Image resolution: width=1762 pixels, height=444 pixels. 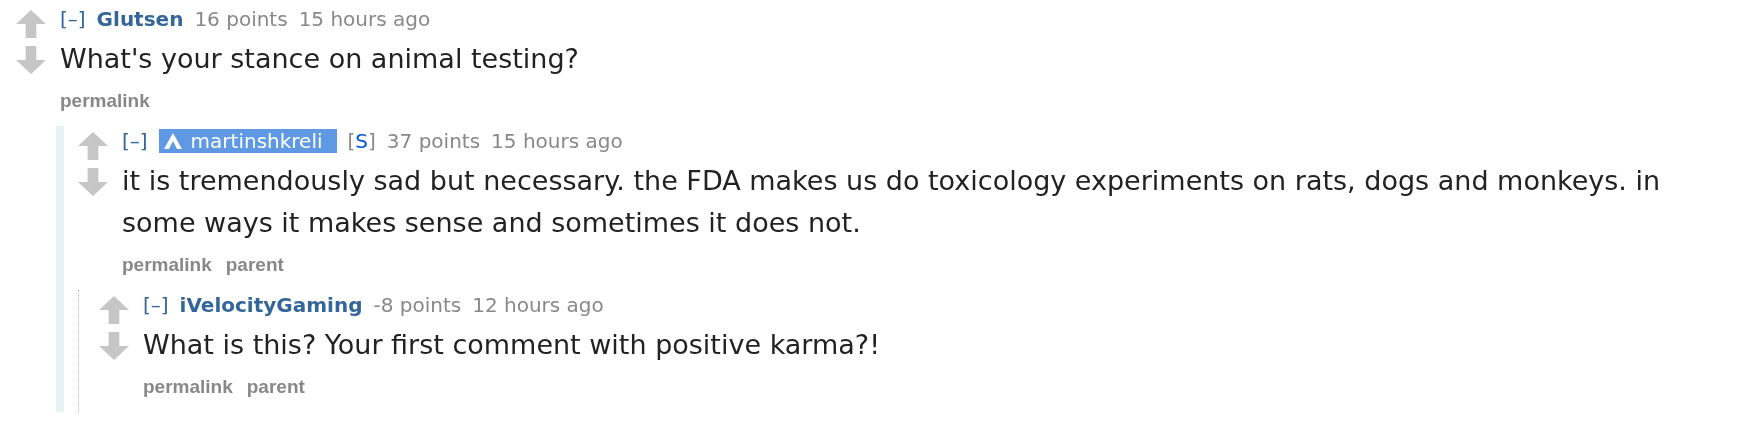 I want to click on score: 37 points, so click(x=433, y=141).